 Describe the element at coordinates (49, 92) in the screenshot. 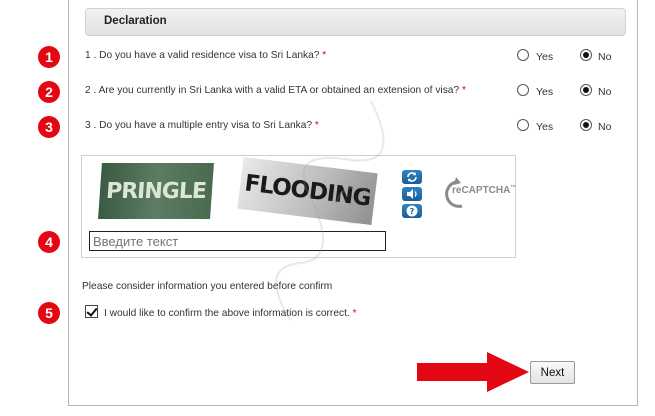

I see `step-badge-2: 2` at that location.